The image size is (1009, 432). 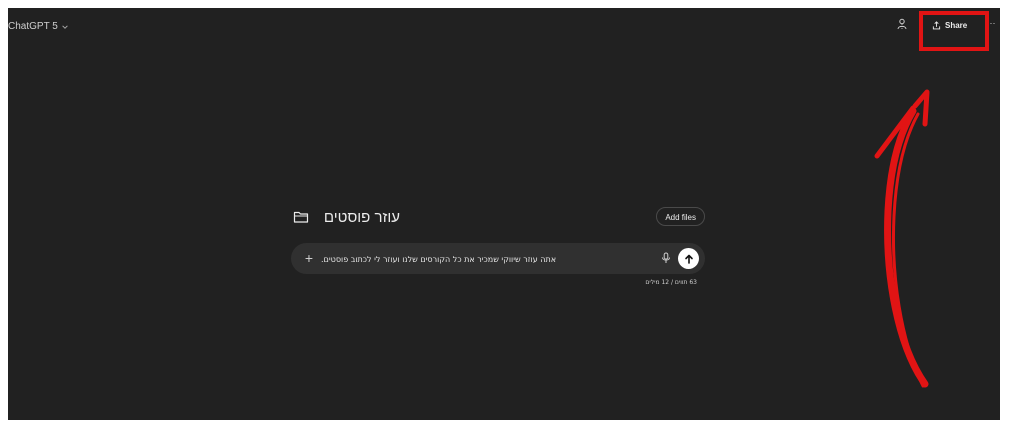 What do you see at coordinates (33, 26) in the screenshot?
I see `model-name: ChatGPT 5` at bounding box center [33, 26].